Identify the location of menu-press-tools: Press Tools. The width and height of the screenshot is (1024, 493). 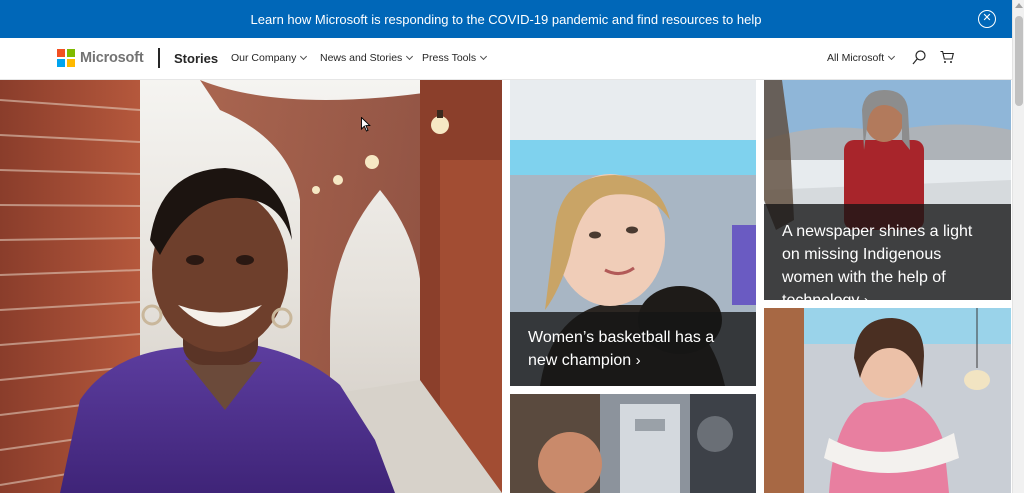
(455, 58).